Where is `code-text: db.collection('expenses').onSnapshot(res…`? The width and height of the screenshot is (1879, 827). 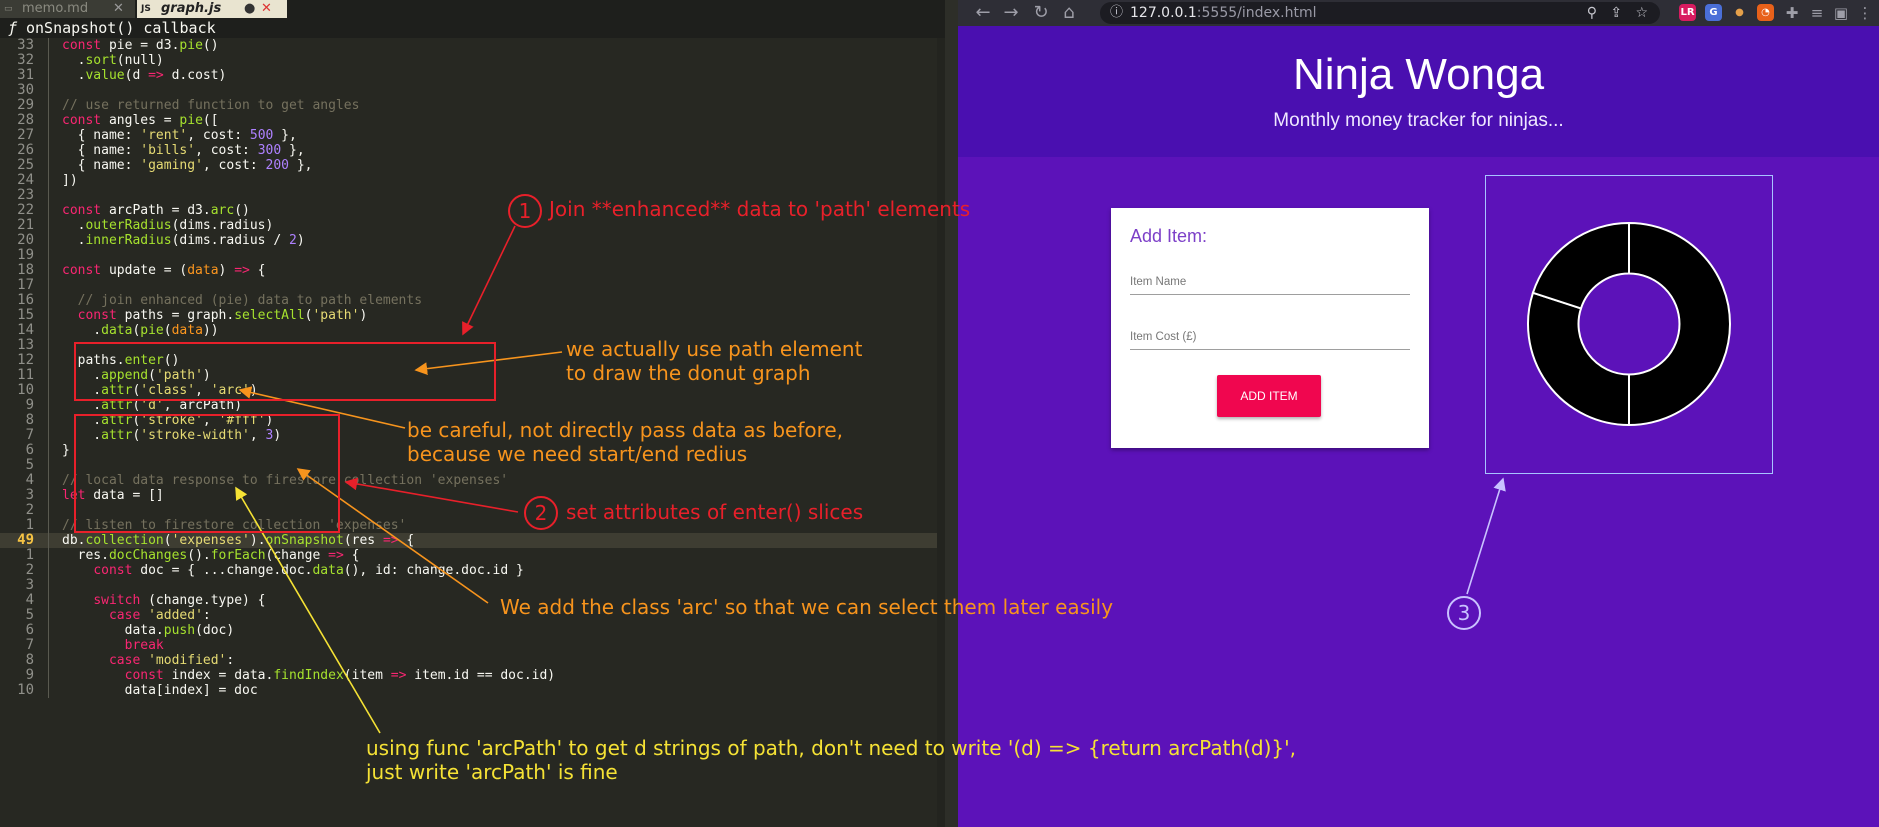
code-text: db.collection('expenses').onSnapshot(res… is located at coordinates (238, 540).